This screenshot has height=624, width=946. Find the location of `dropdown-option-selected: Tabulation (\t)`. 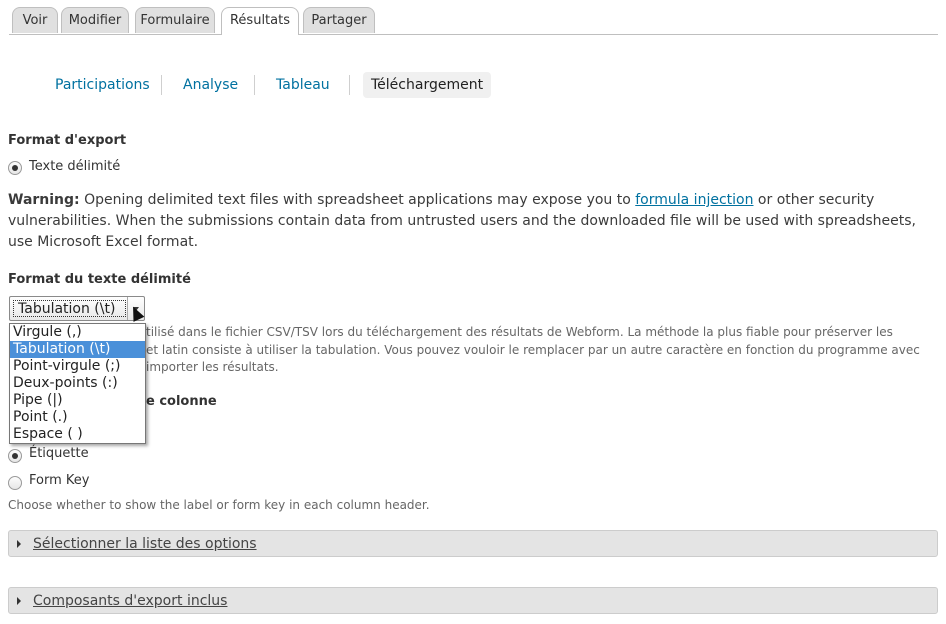

dropdown-option-selected: Tabulation (\t) is located at coordinates (77, 349).